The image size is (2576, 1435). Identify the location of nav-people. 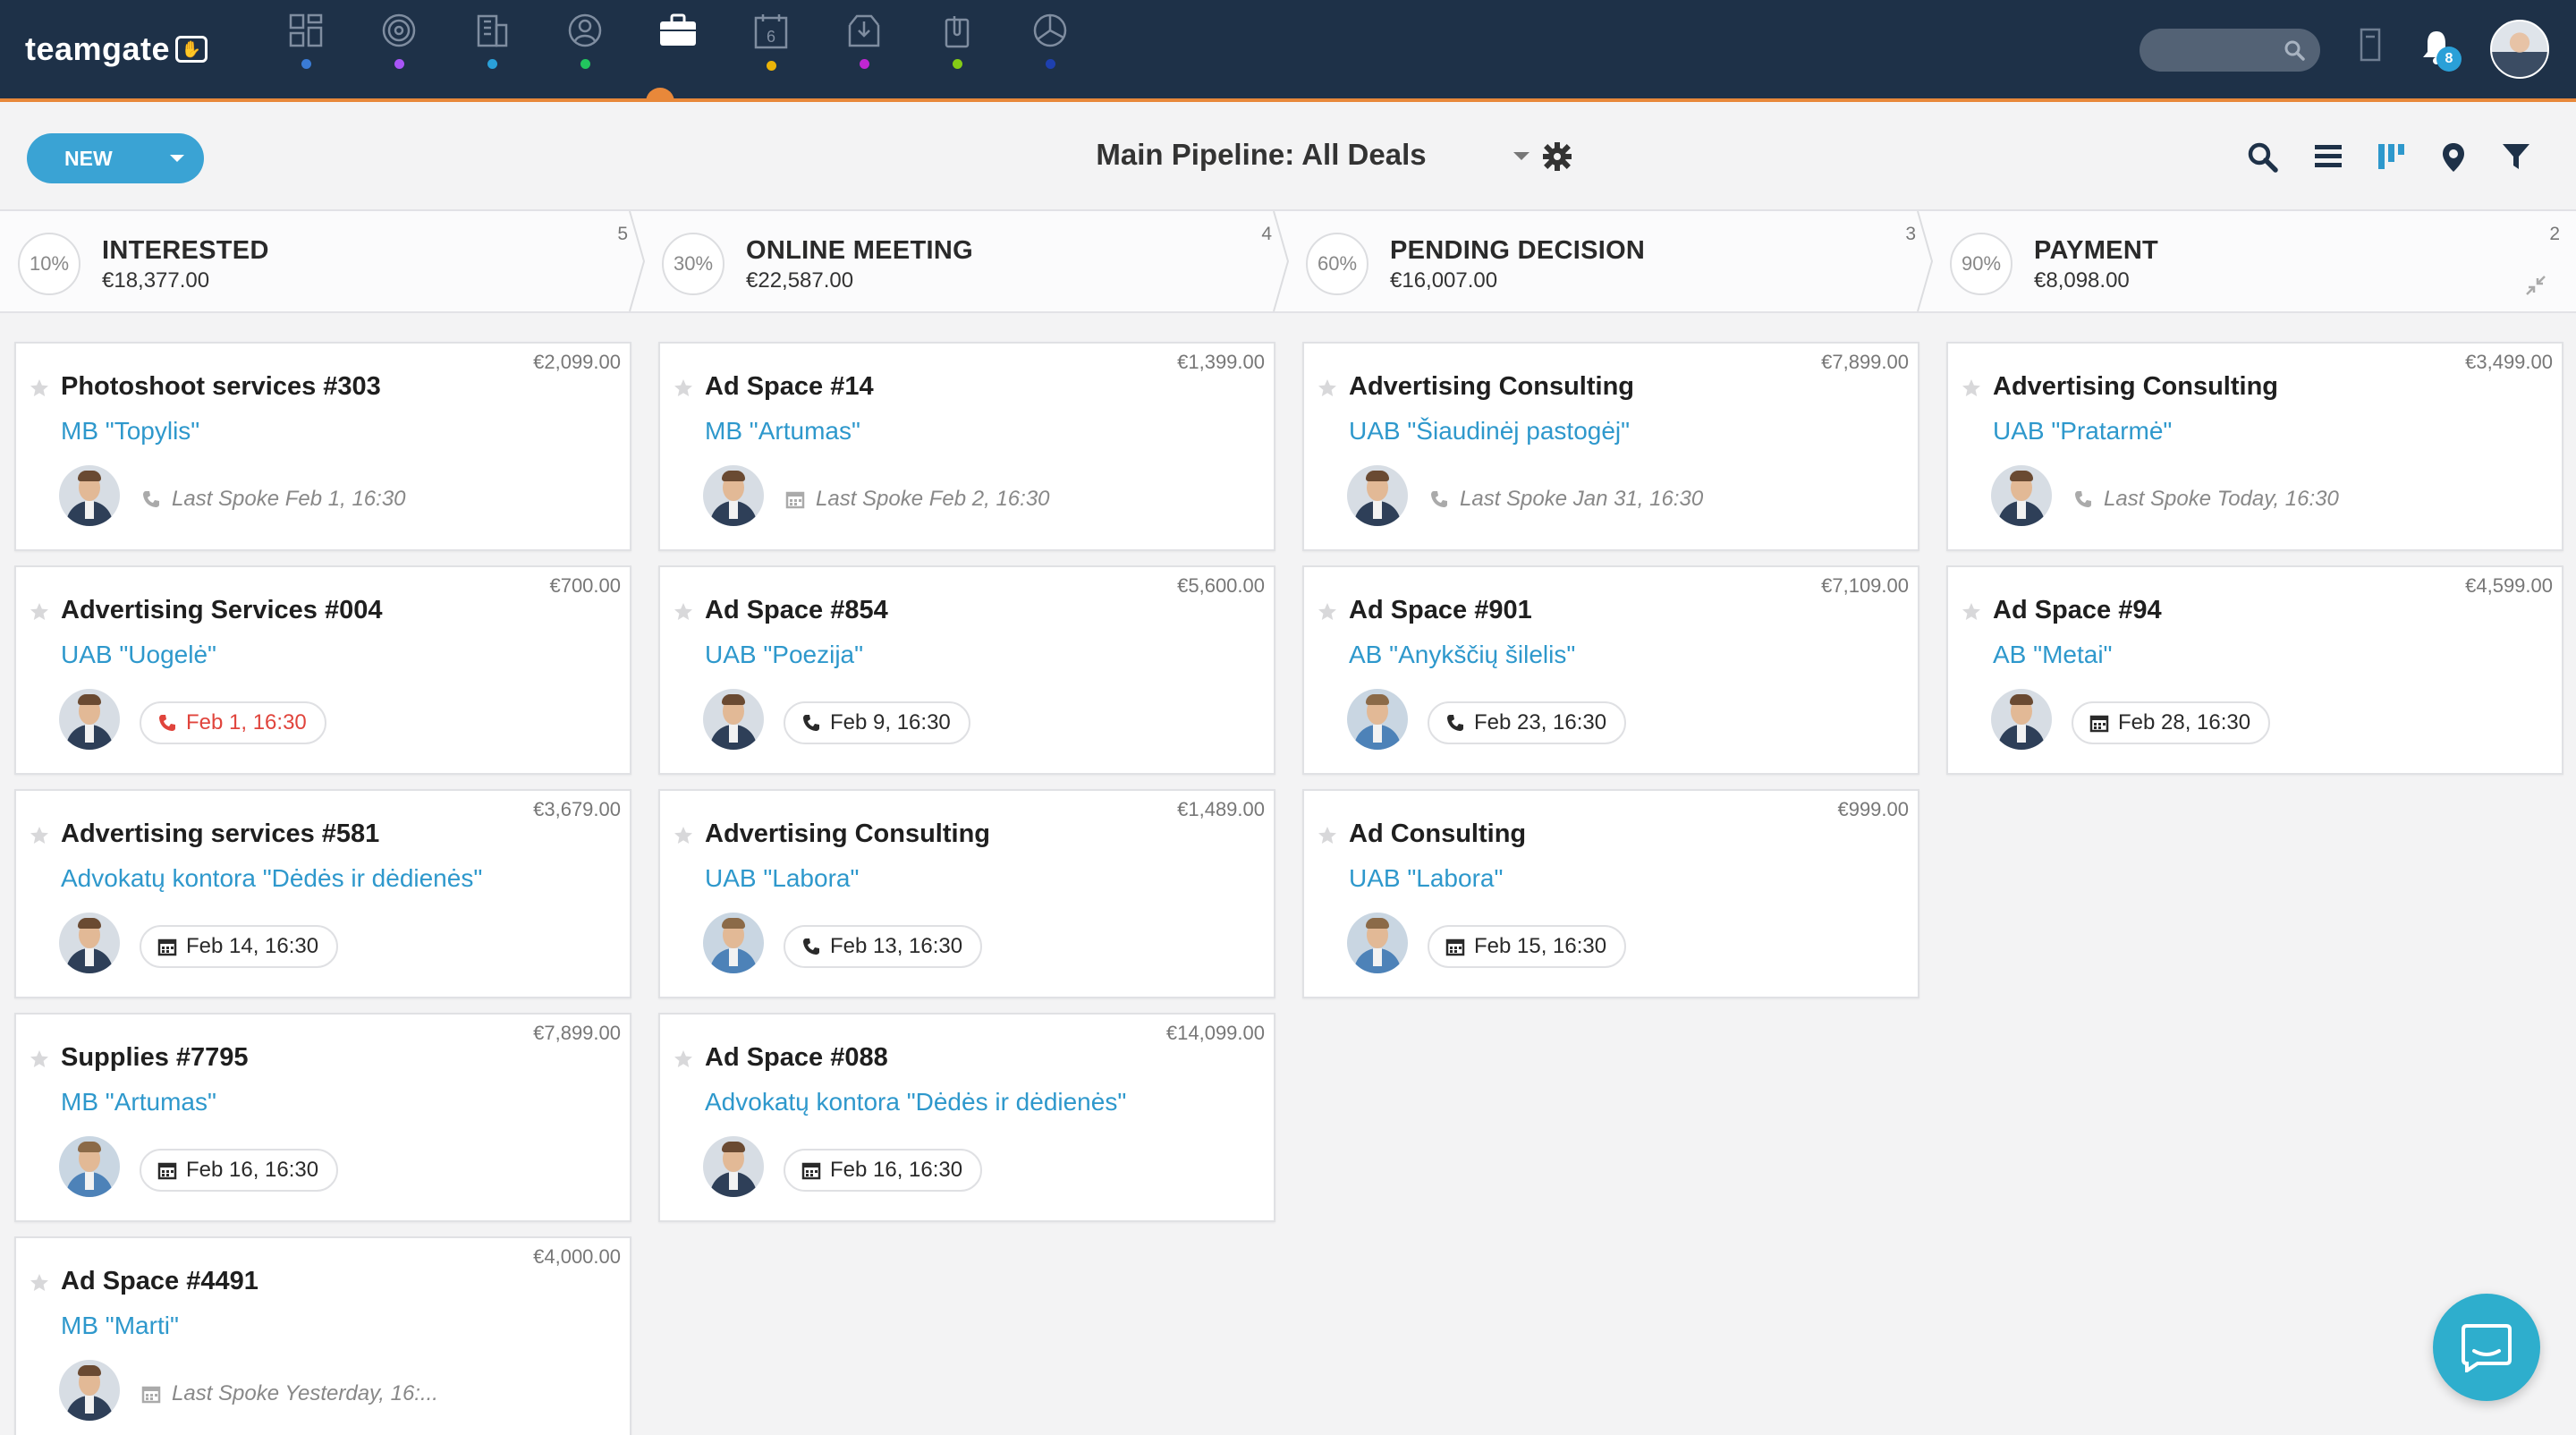
(584, 49).